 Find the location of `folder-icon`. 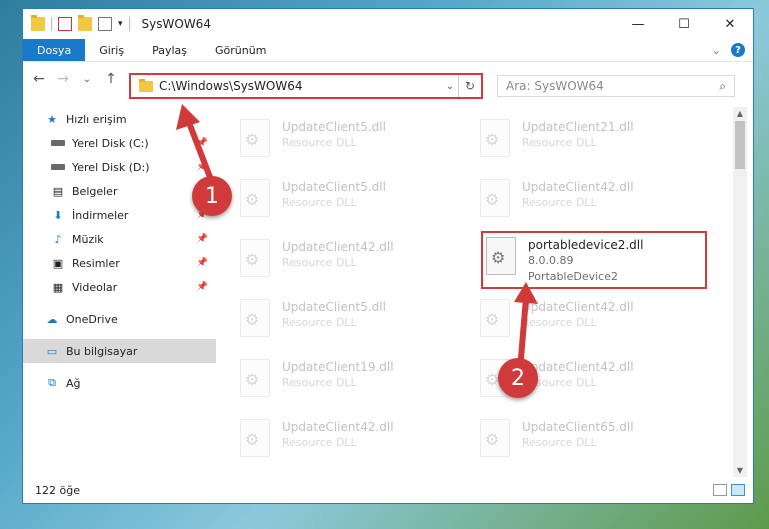

folder-icon is located at coordinates (146, 85).